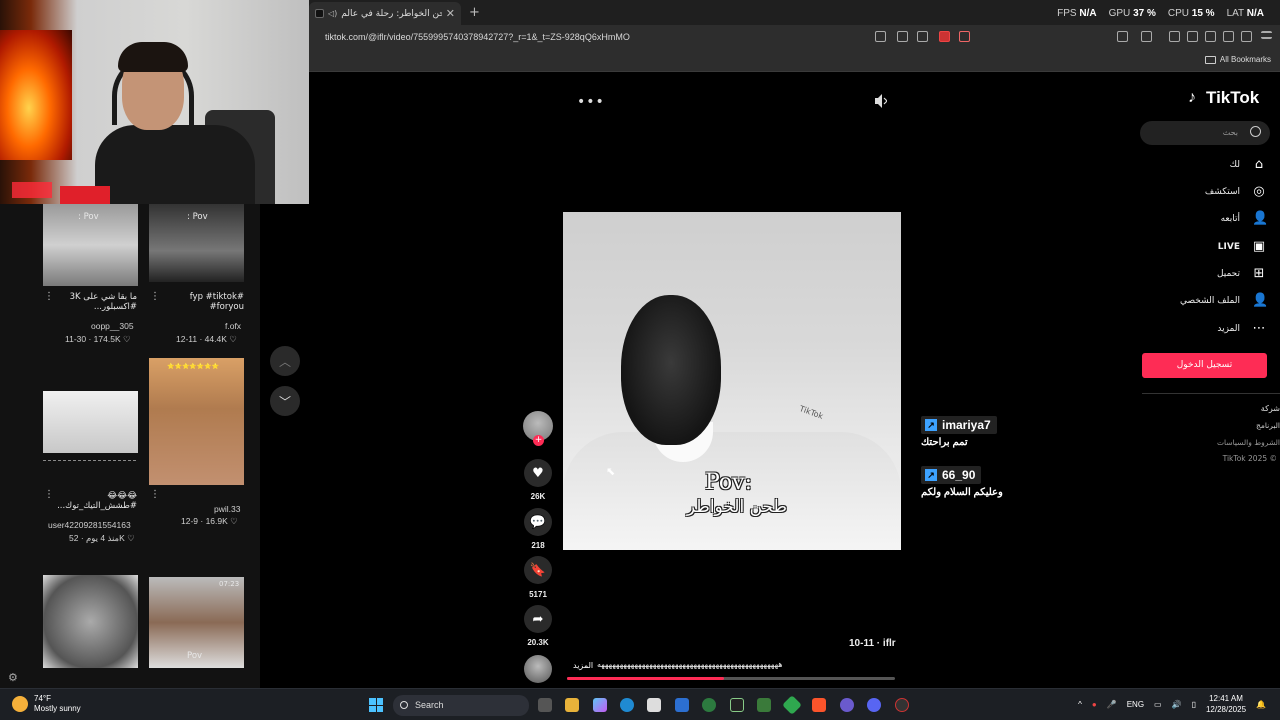  I want to click on previous-video-button: ︿, so click(285, 361).